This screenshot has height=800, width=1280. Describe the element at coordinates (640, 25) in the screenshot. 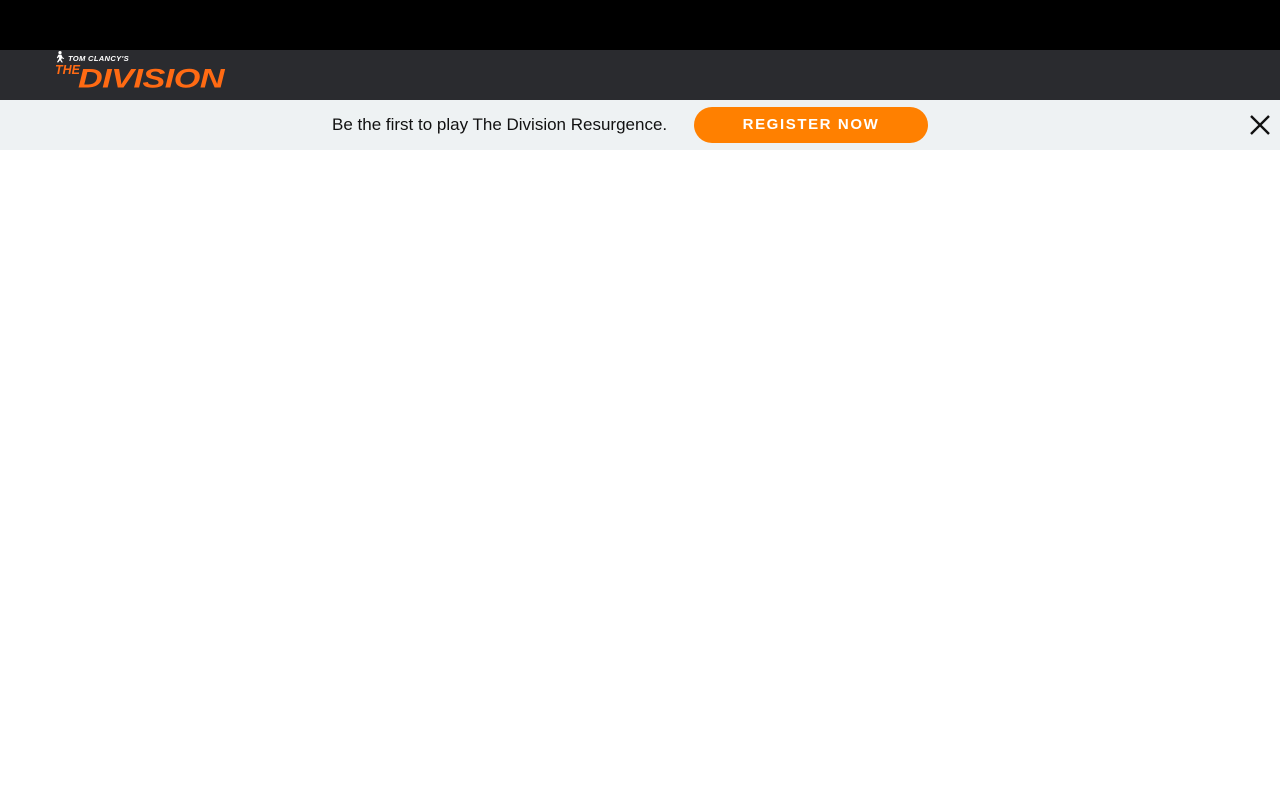

I see `top-bar` at that location.